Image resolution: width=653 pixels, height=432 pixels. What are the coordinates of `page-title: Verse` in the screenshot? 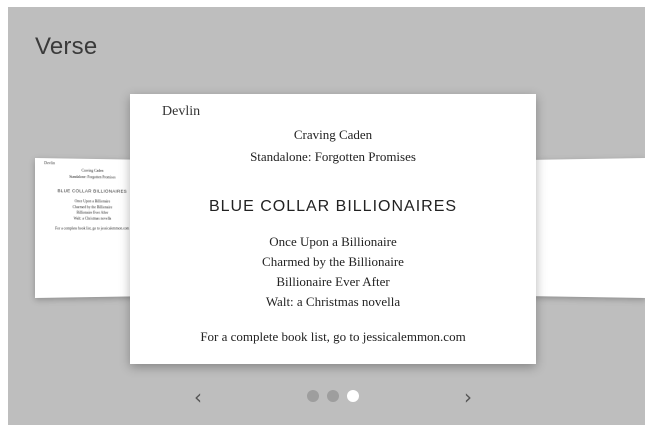 It's located at (66, 46).